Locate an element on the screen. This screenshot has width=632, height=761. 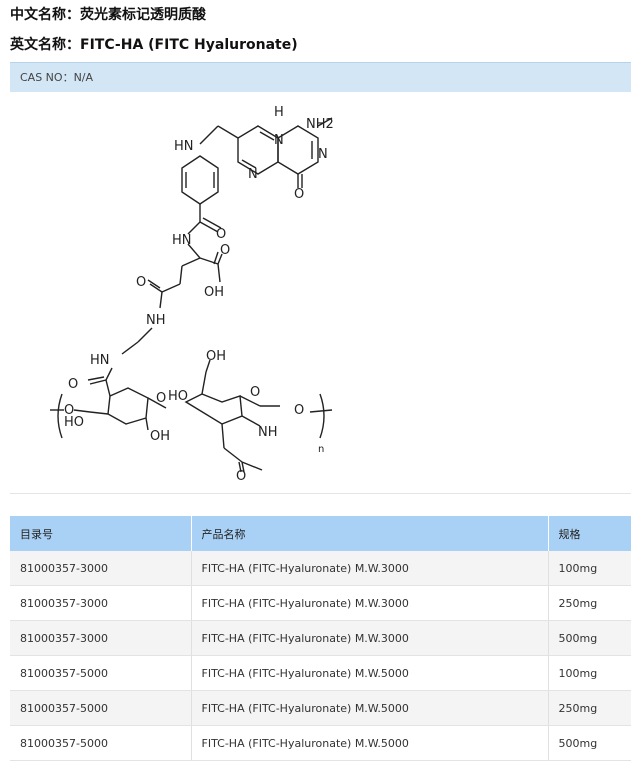
label-o4: O is located at coordinates (141, 282).